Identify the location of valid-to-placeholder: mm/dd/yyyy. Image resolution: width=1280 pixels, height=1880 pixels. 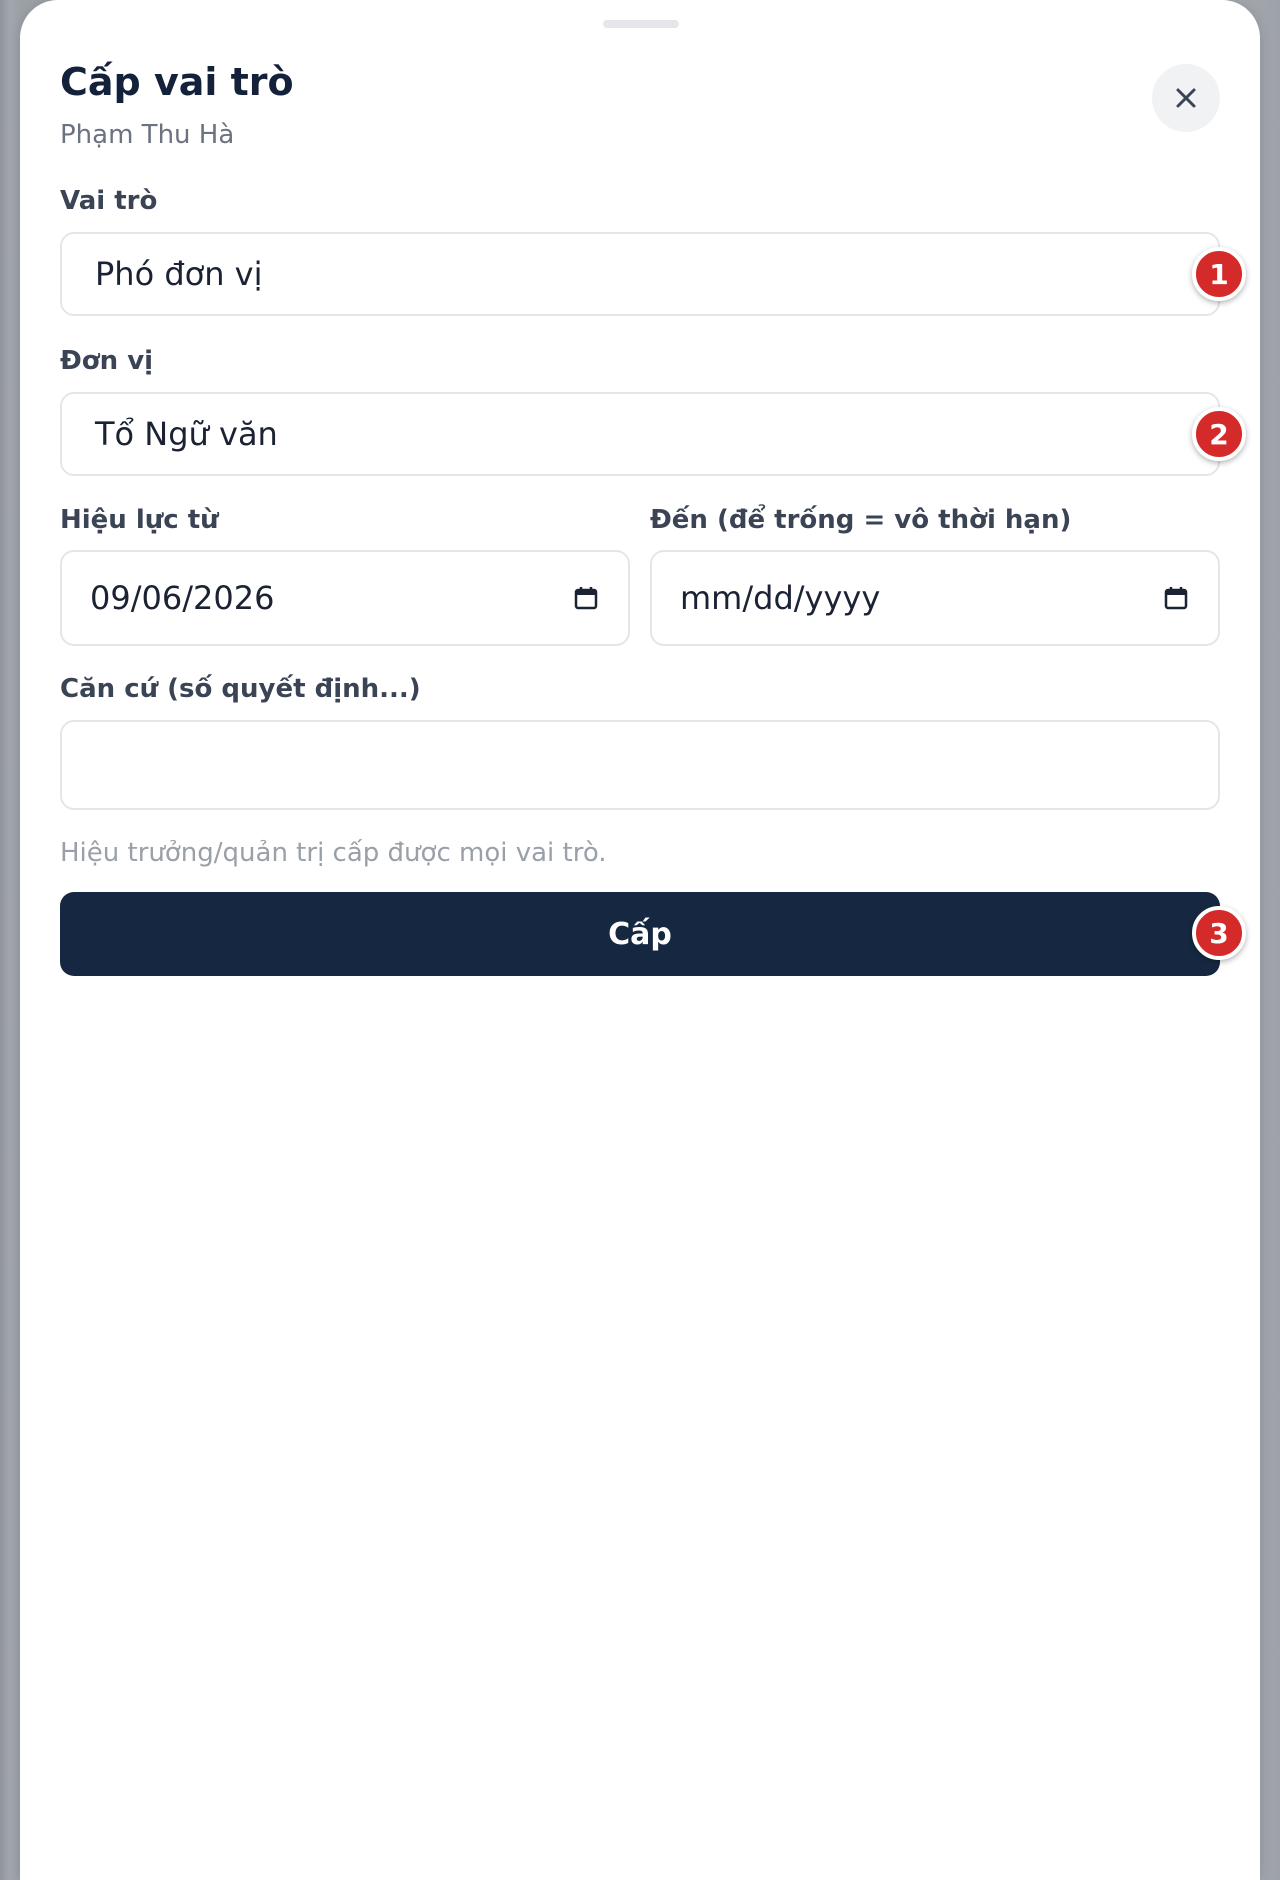
(780, 598).